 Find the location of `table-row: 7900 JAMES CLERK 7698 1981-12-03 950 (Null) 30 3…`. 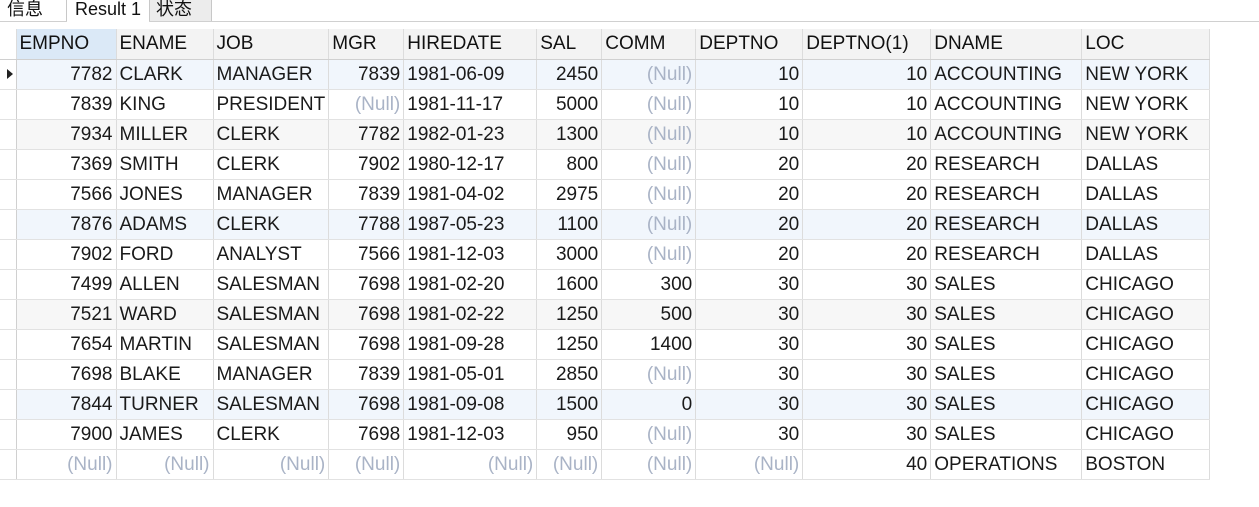

table-row: 7900 JAMES CLERK 7698 1981-12-03 950 (Null) 30 3… is located at coordinates (605, 434).